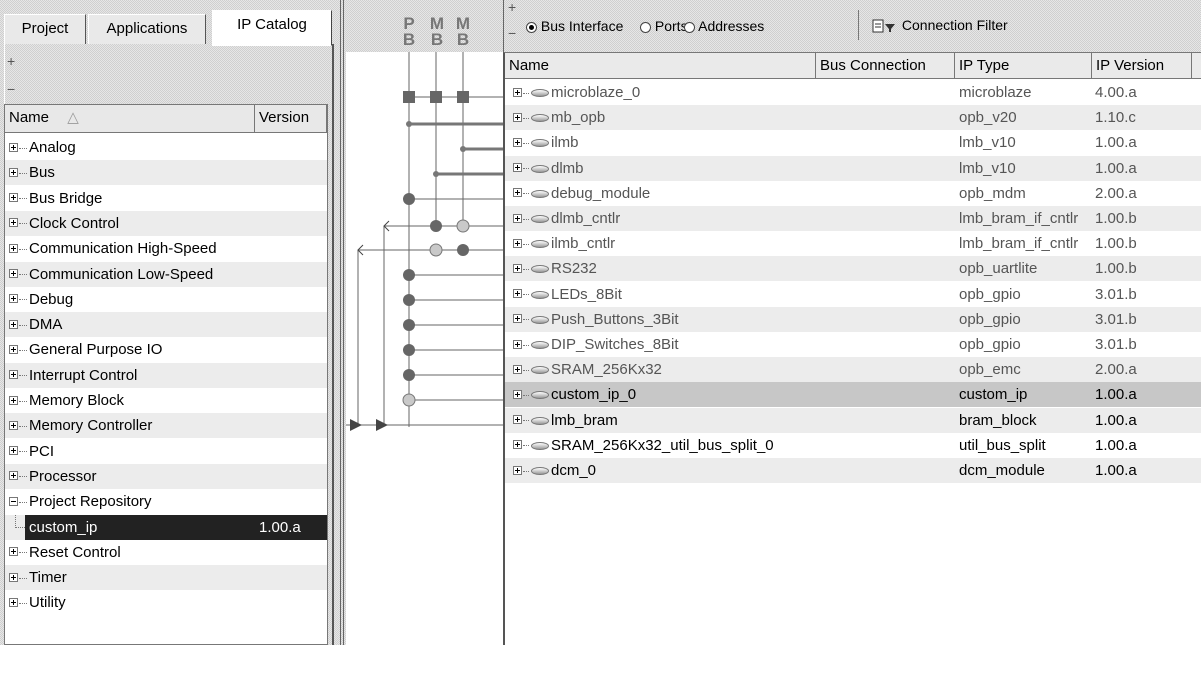  What do you see at coordinates (166, 578) in the screenshot?
I see `catalog-category-timer: Timer` at bounding box center [166, 578].